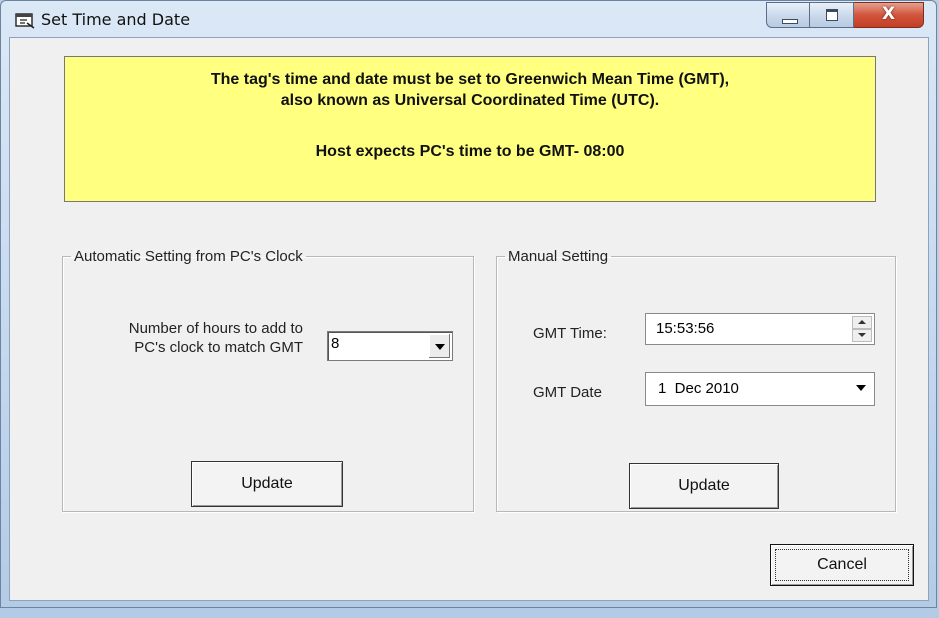 The width and height of the screenshot is (939, 618). Describe the element at coordinates (468, 19) in the screenshot. I see `title-bar: Set Time and Date X` at that location.